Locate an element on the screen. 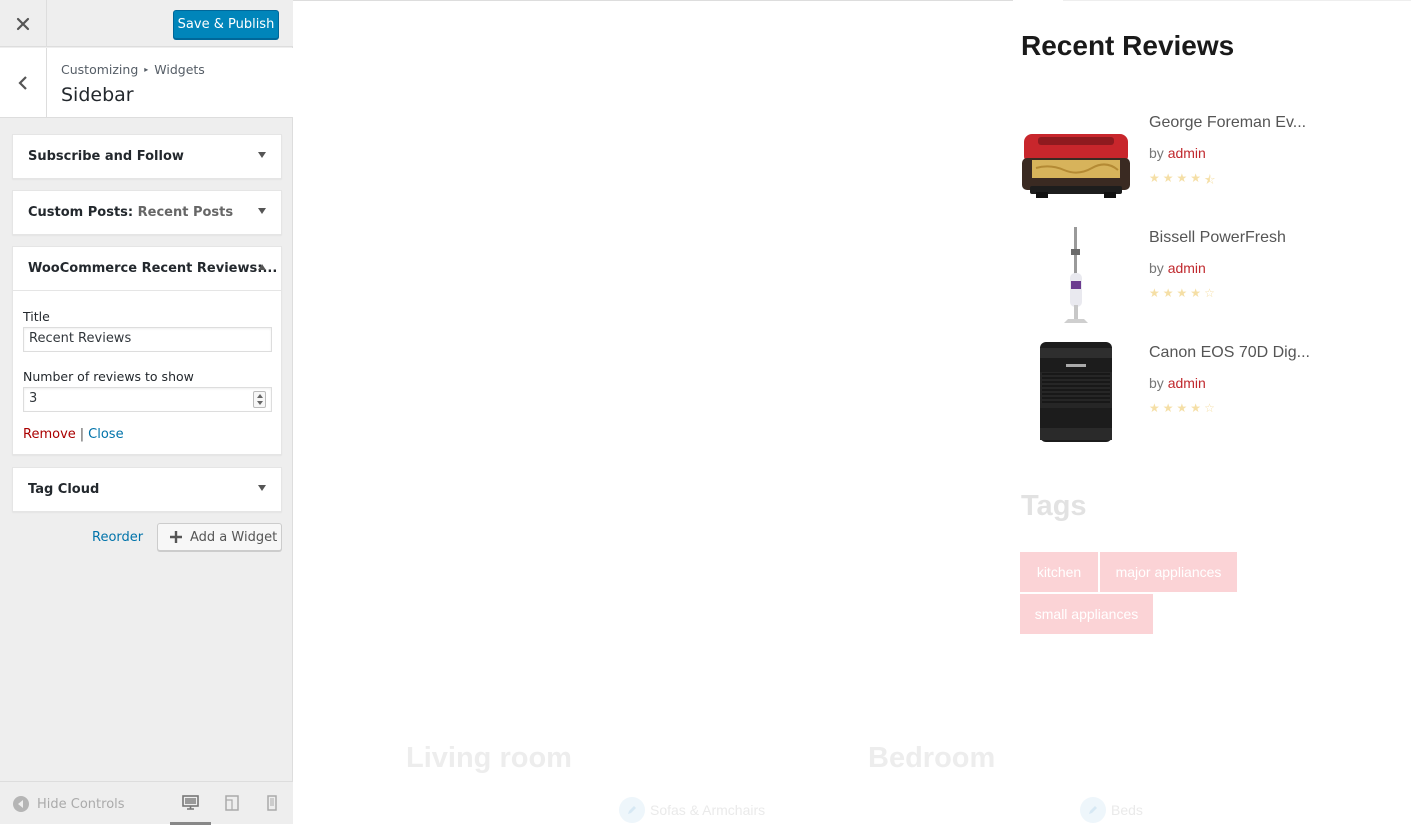  breadcrumb: Customizing ▸ Widgets is located at coordinates (133, 69).